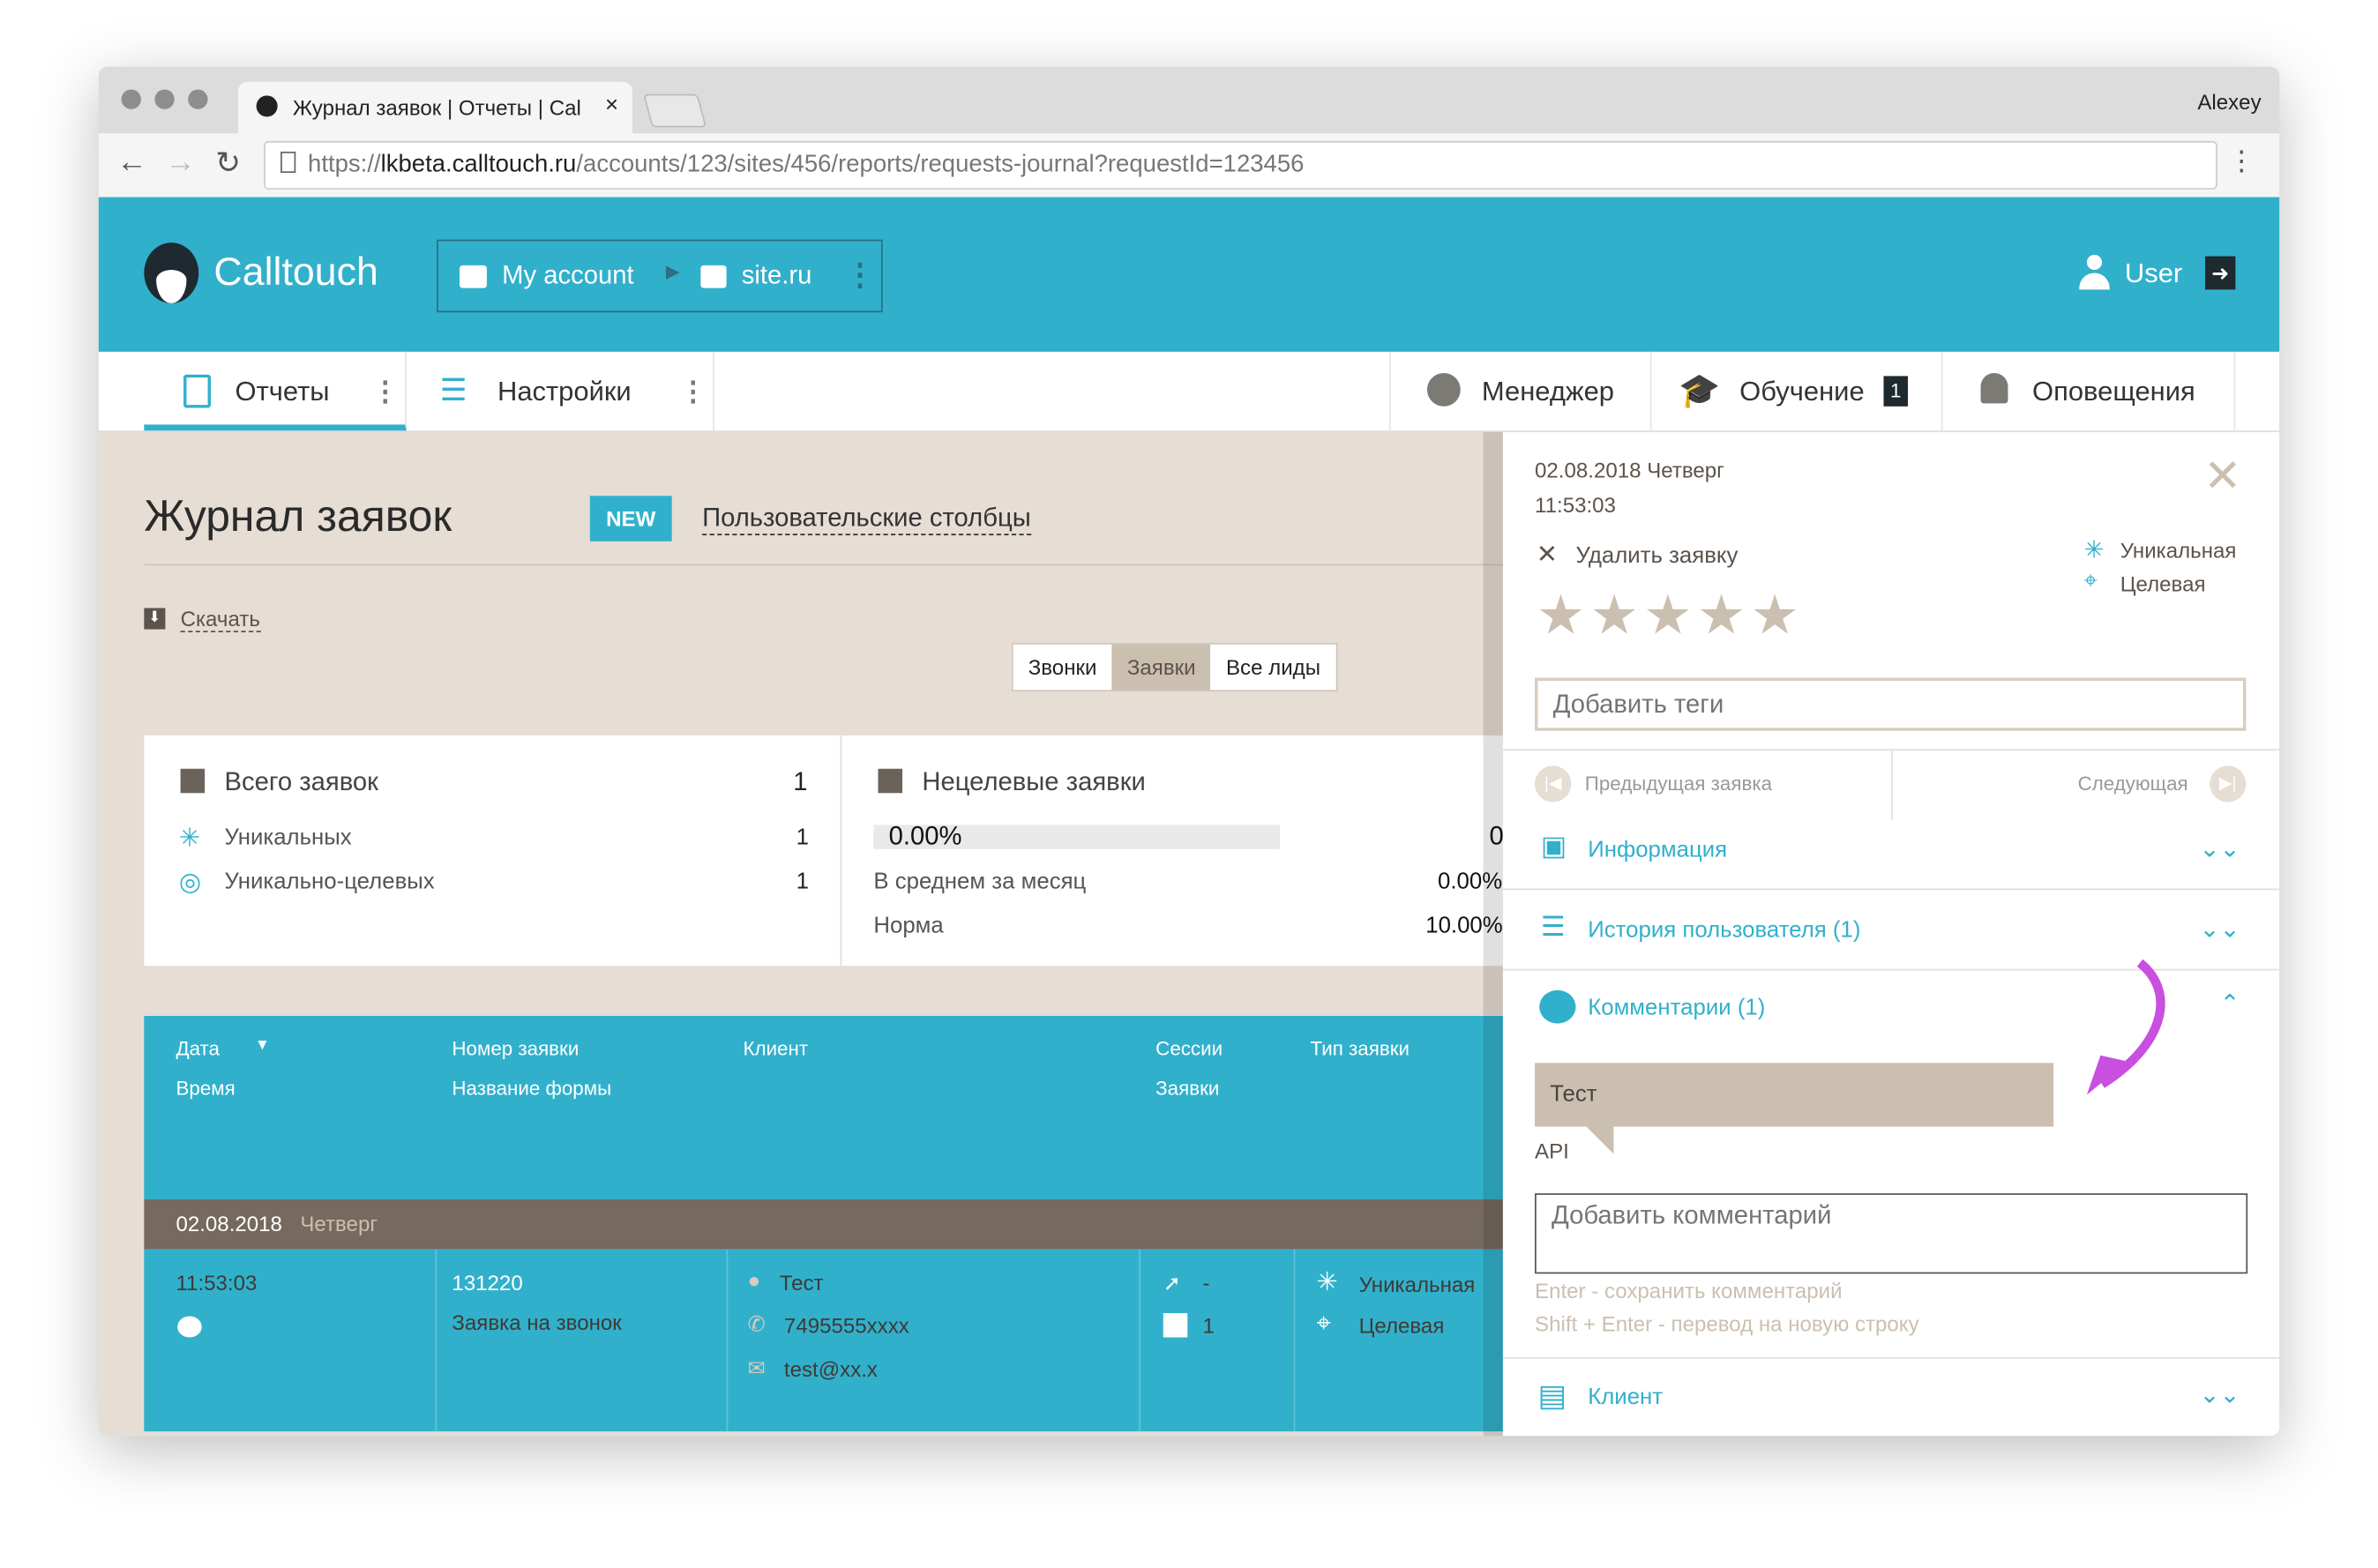  I want to click on account-menu-icon: ⋮, so click(860, 276).